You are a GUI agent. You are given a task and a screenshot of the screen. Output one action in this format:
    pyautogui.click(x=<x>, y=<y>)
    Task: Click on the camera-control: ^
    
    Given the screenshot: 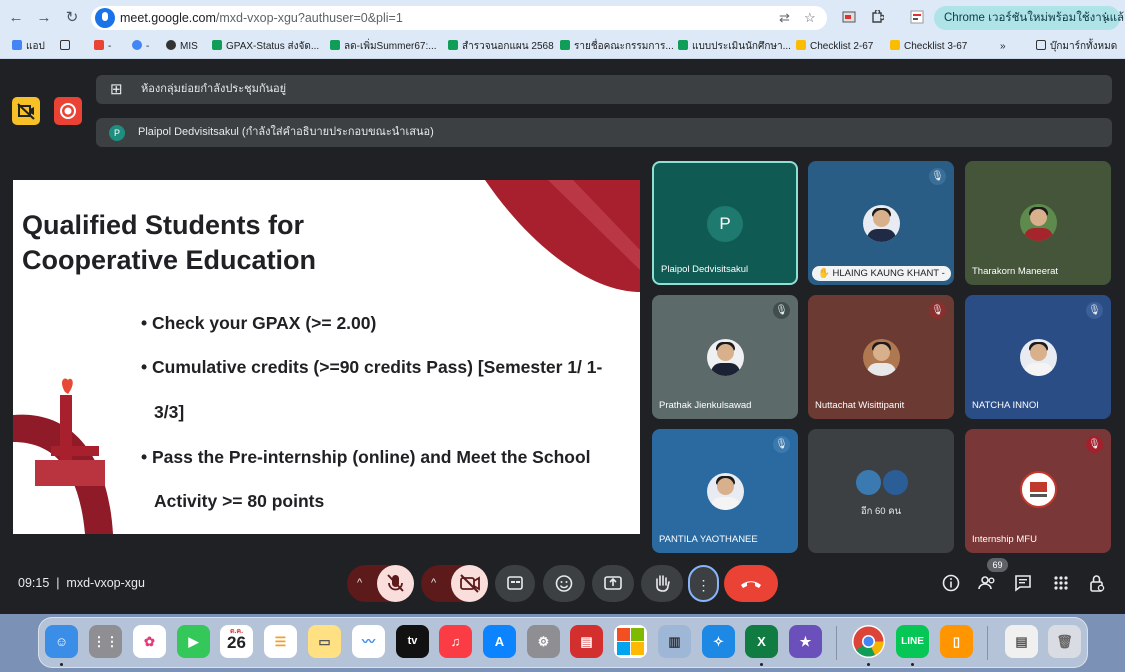 What is the action you would take?
    pyautogui.click(x=454, y=583)
    